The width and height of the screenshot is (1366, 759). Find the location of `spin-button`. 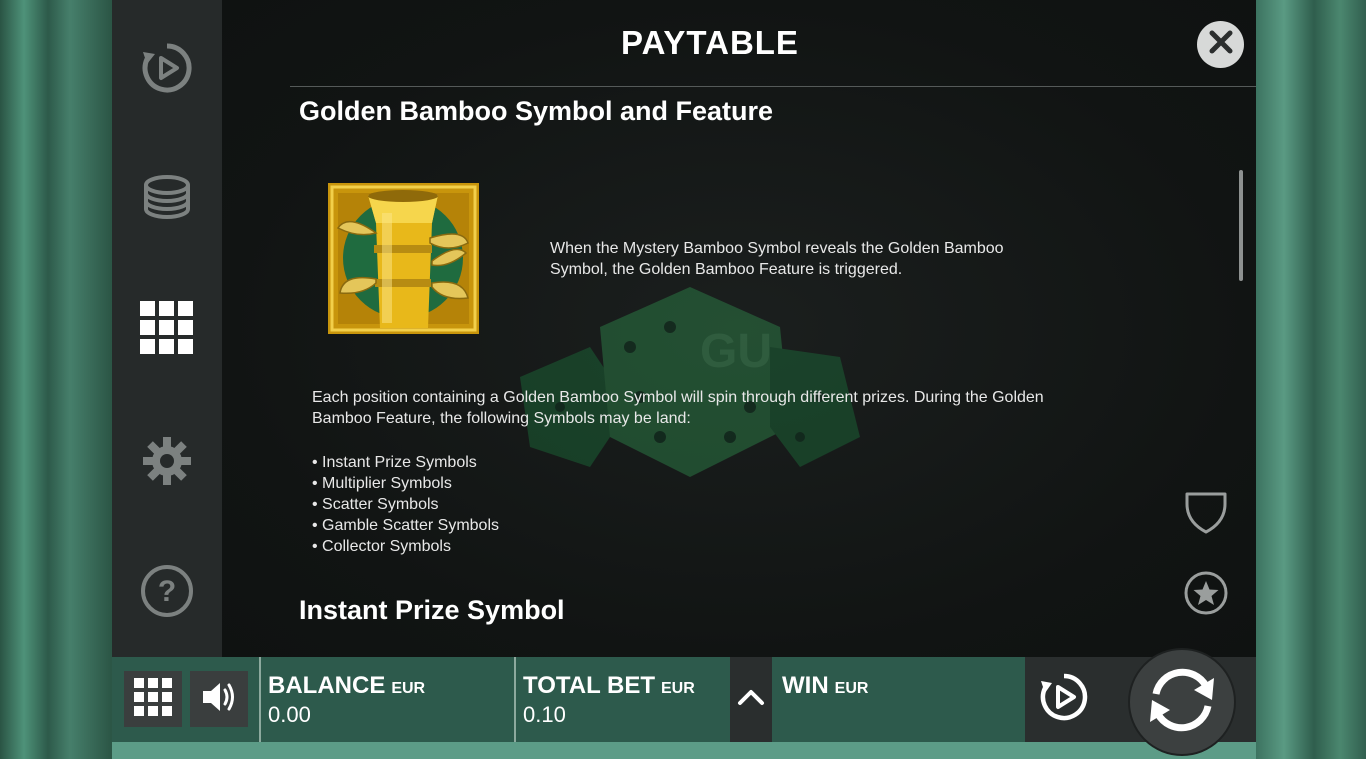

spin-button is located at coordinates (1182, 702).